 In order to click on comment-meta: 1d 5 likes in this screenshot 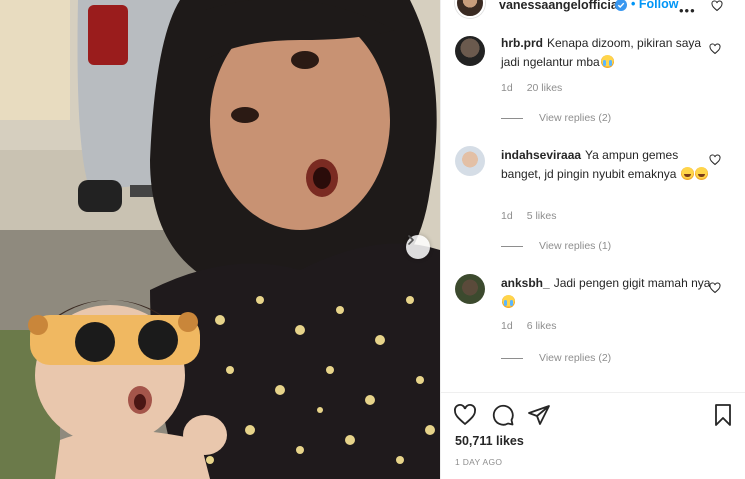, I will do `click(535, 216)`.